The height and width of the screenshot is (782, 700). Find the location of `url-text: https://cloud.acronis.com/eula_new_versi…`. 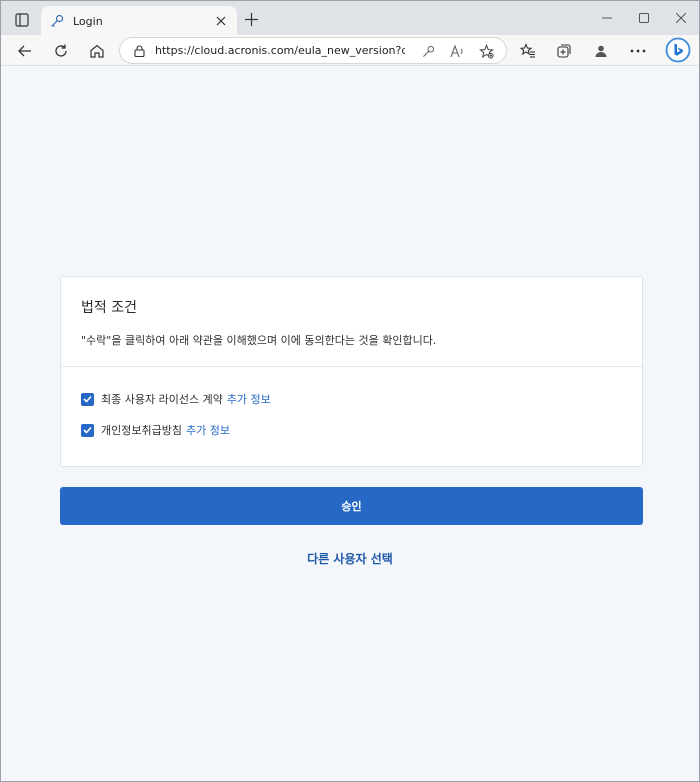

url-text: https://cloud.acronis.com/eula_new_versi… is located at coordinates (280, 50).